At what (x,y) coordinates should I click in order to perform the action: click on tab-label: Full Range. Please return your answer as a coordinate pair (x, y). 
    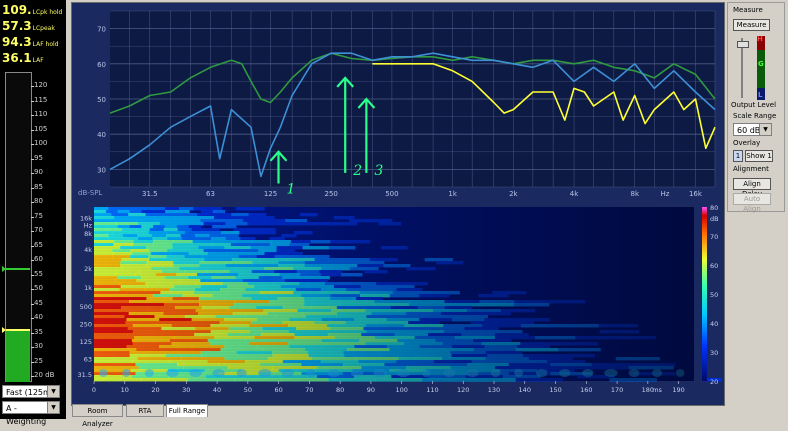
    Looking at the image, I should click on (187, 411).